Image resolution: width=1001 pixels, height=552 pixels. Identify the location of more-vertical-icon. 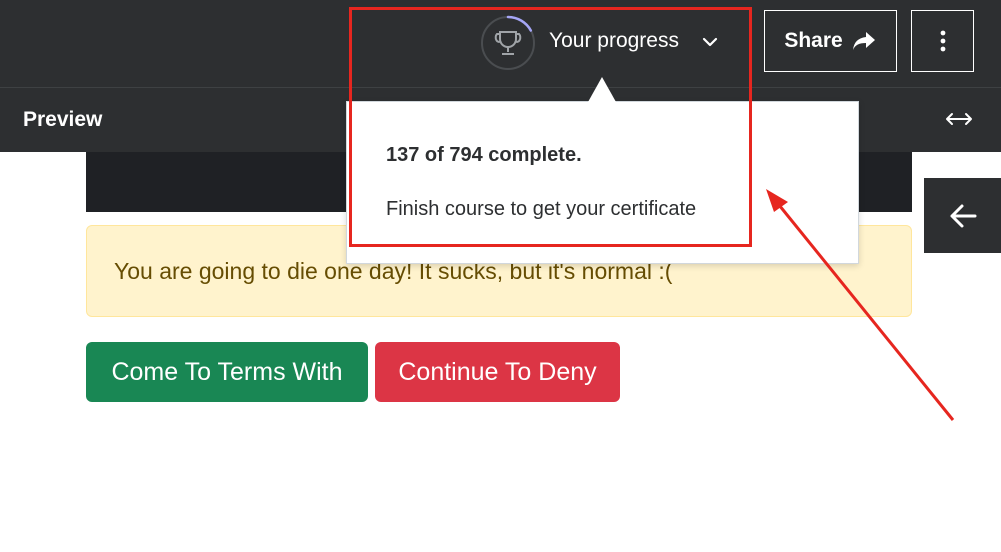
(942, 41).